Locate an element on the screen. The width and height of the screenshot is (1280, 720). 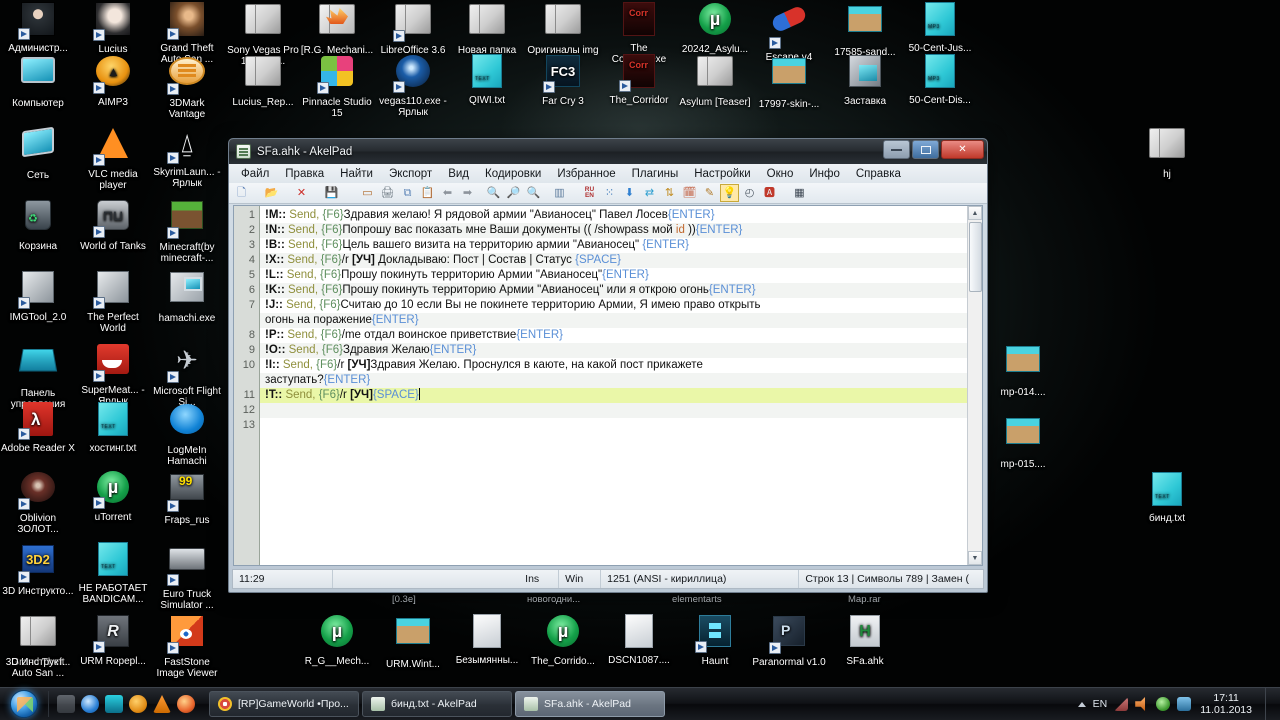
menu-item: Избранное is located at coordinates (586, 174).